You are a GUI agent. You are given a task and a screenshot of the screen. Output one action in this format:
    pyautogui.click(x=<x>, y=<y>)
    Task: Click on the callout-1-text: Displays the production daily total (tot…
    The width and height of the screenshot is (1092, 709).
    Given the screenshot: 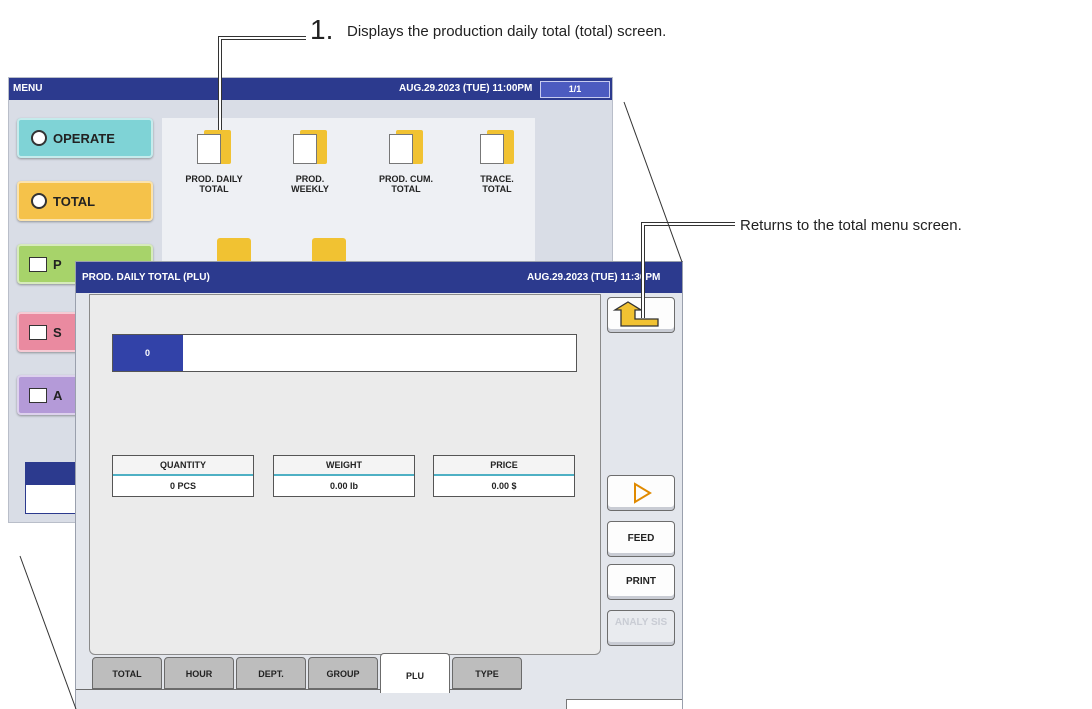 What is the action you would take?
    pyautogui.click(x=507, y=31)
    